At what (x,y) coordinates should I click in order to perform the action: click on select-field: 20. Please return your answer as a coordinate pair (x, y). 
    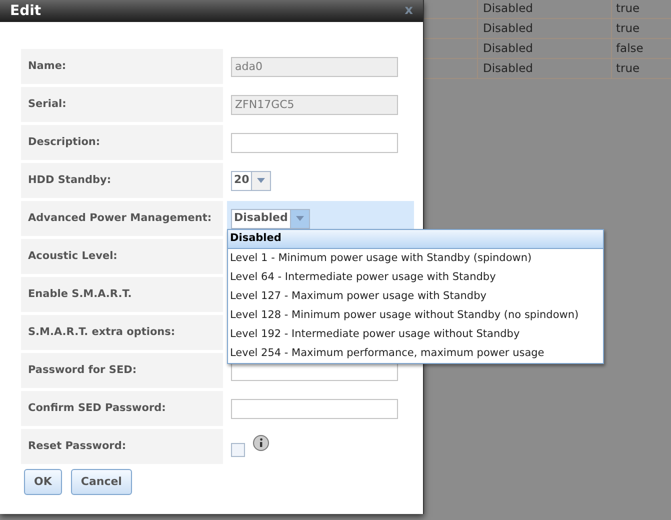
    Looking at the image, I should click on (251, 180).